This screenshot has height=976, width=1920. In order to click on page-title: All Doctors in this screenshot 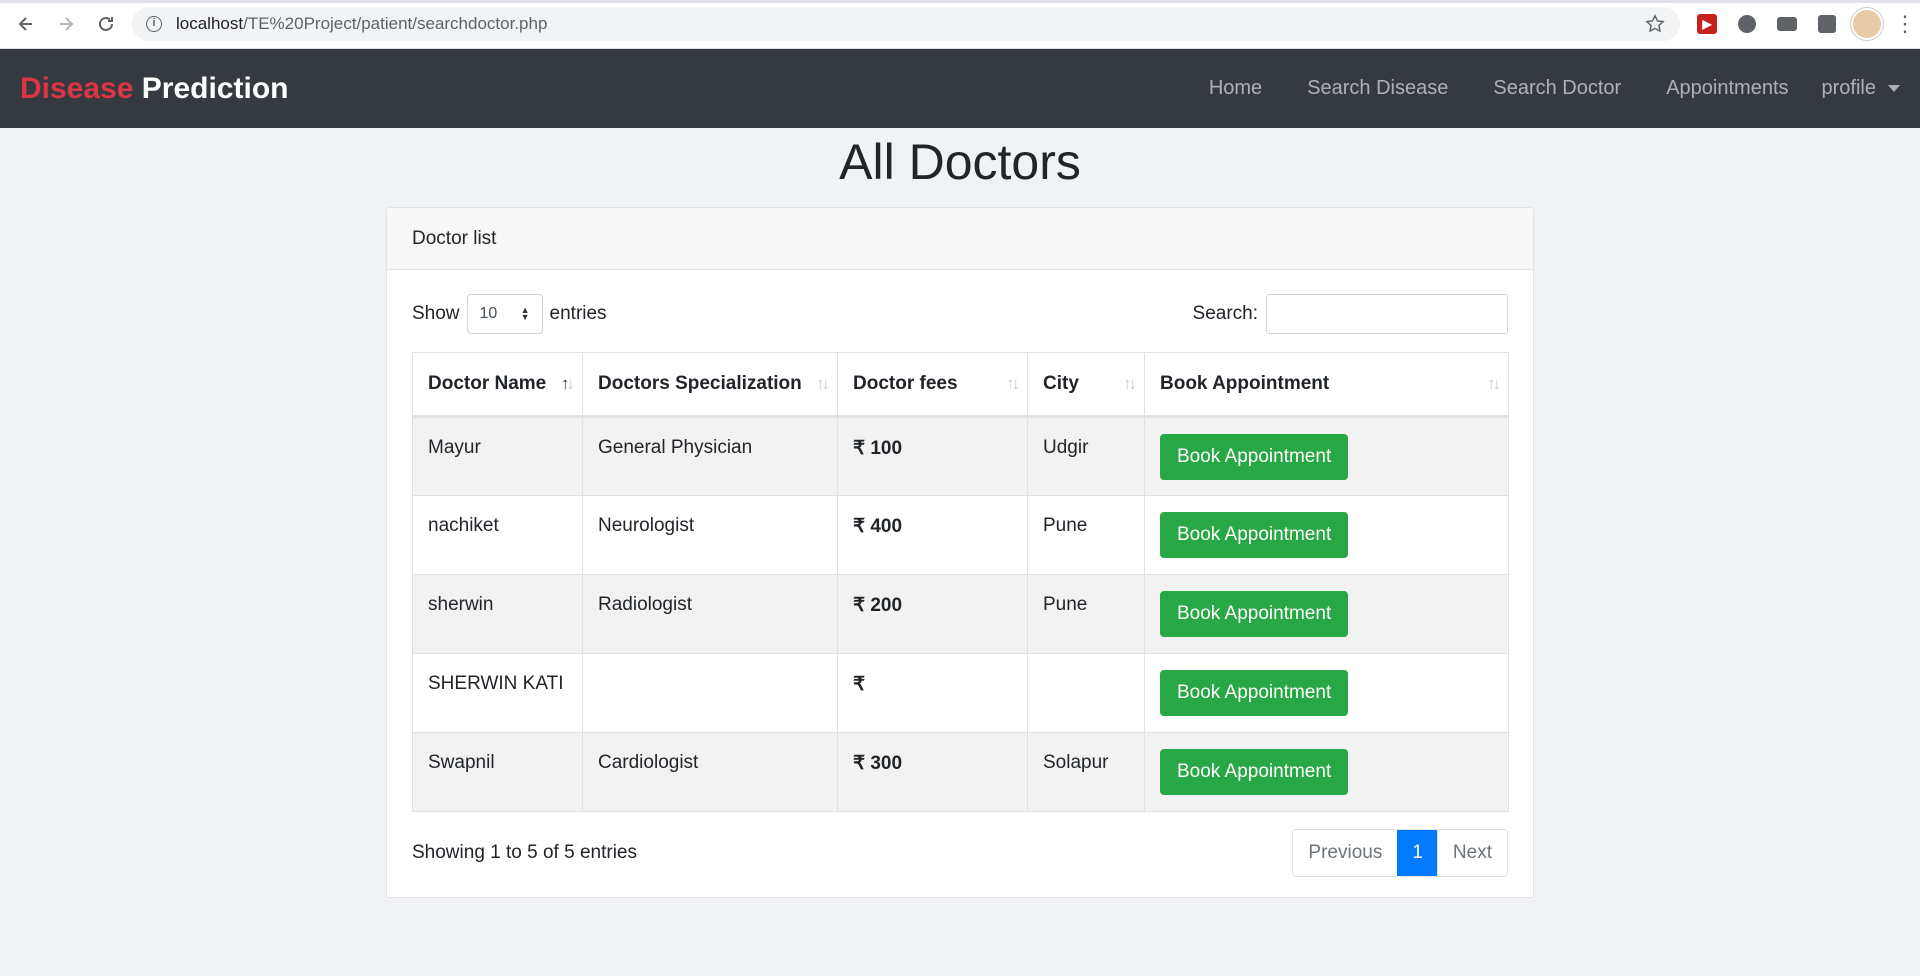, I will do `click(960, 162)`.